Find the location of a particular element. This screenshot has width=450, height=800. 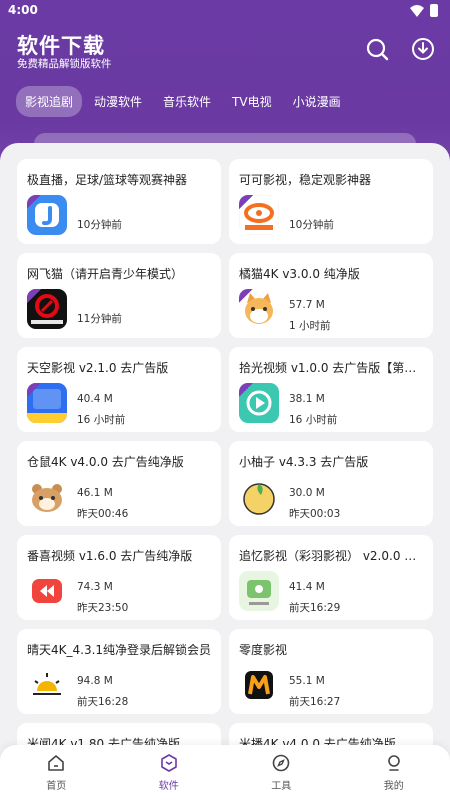

app-name: 零度影视 is located at coordinates (263, 650).